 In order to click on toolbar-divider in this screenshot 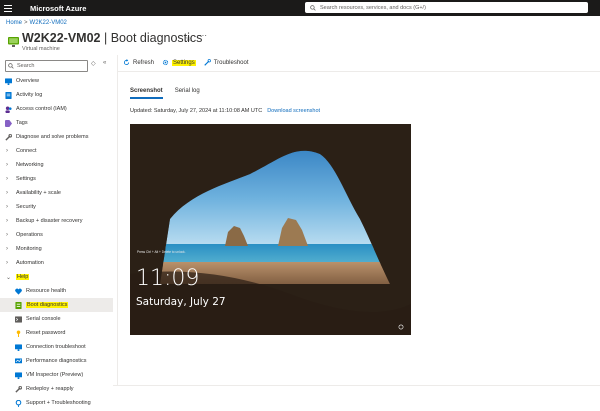, I will do `click(358, 71)`.